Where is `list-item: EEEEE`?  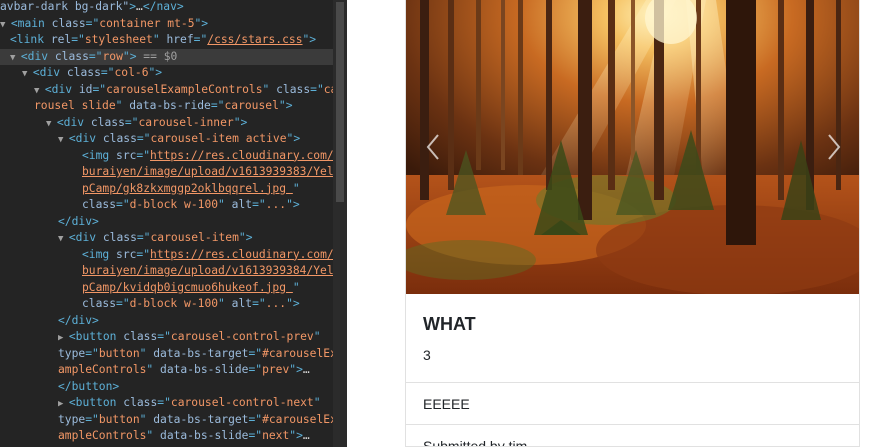
list-item: EEEEE is located at coordinates (632, 404).